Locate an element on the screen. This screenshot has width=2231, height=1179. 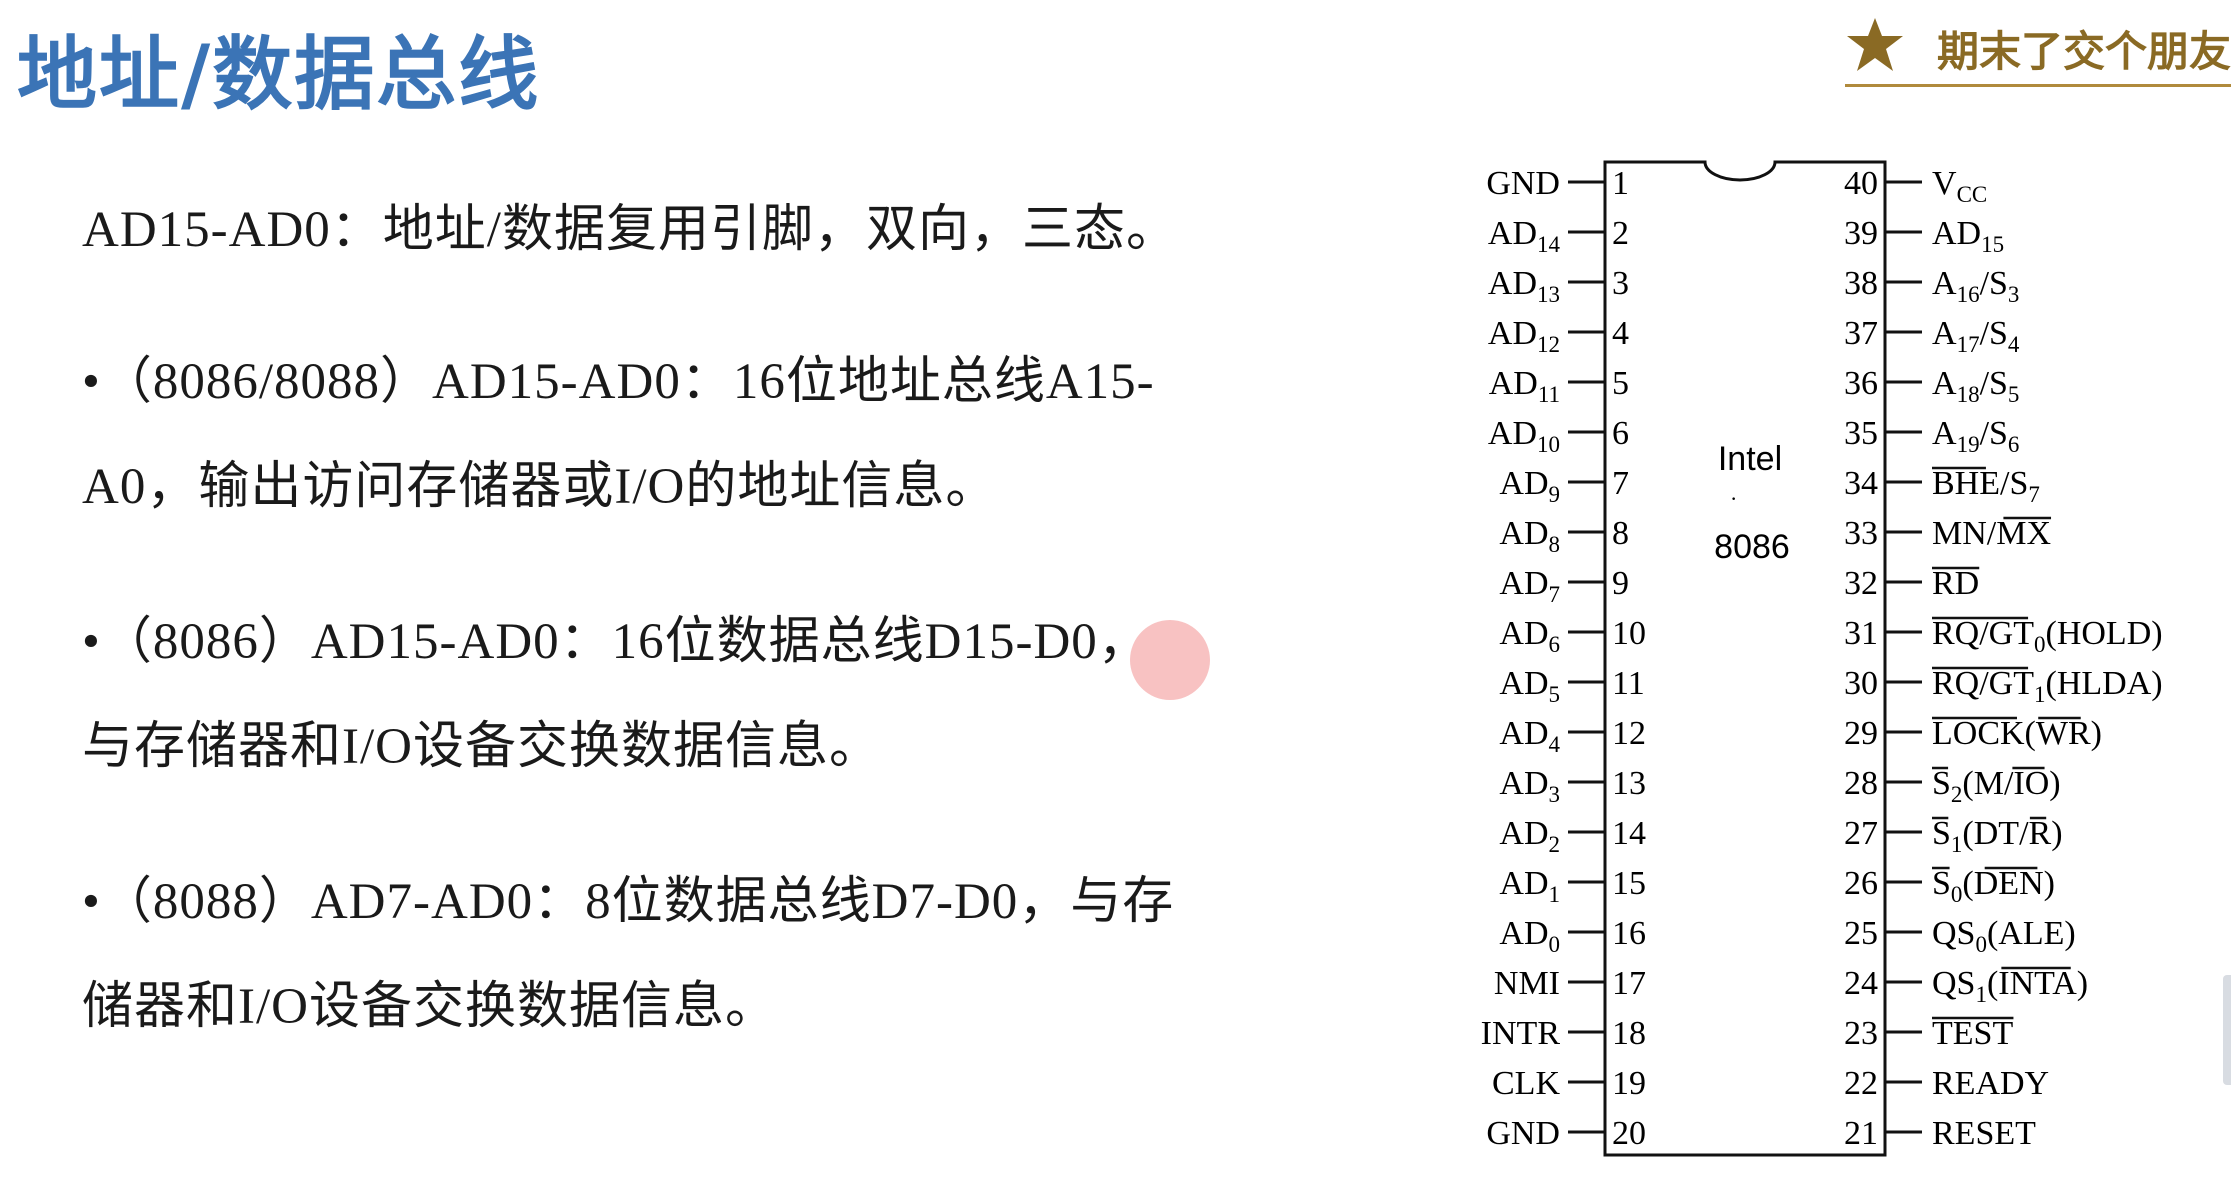
pin-number-right: 27 is located at coordinates (1861, 833).